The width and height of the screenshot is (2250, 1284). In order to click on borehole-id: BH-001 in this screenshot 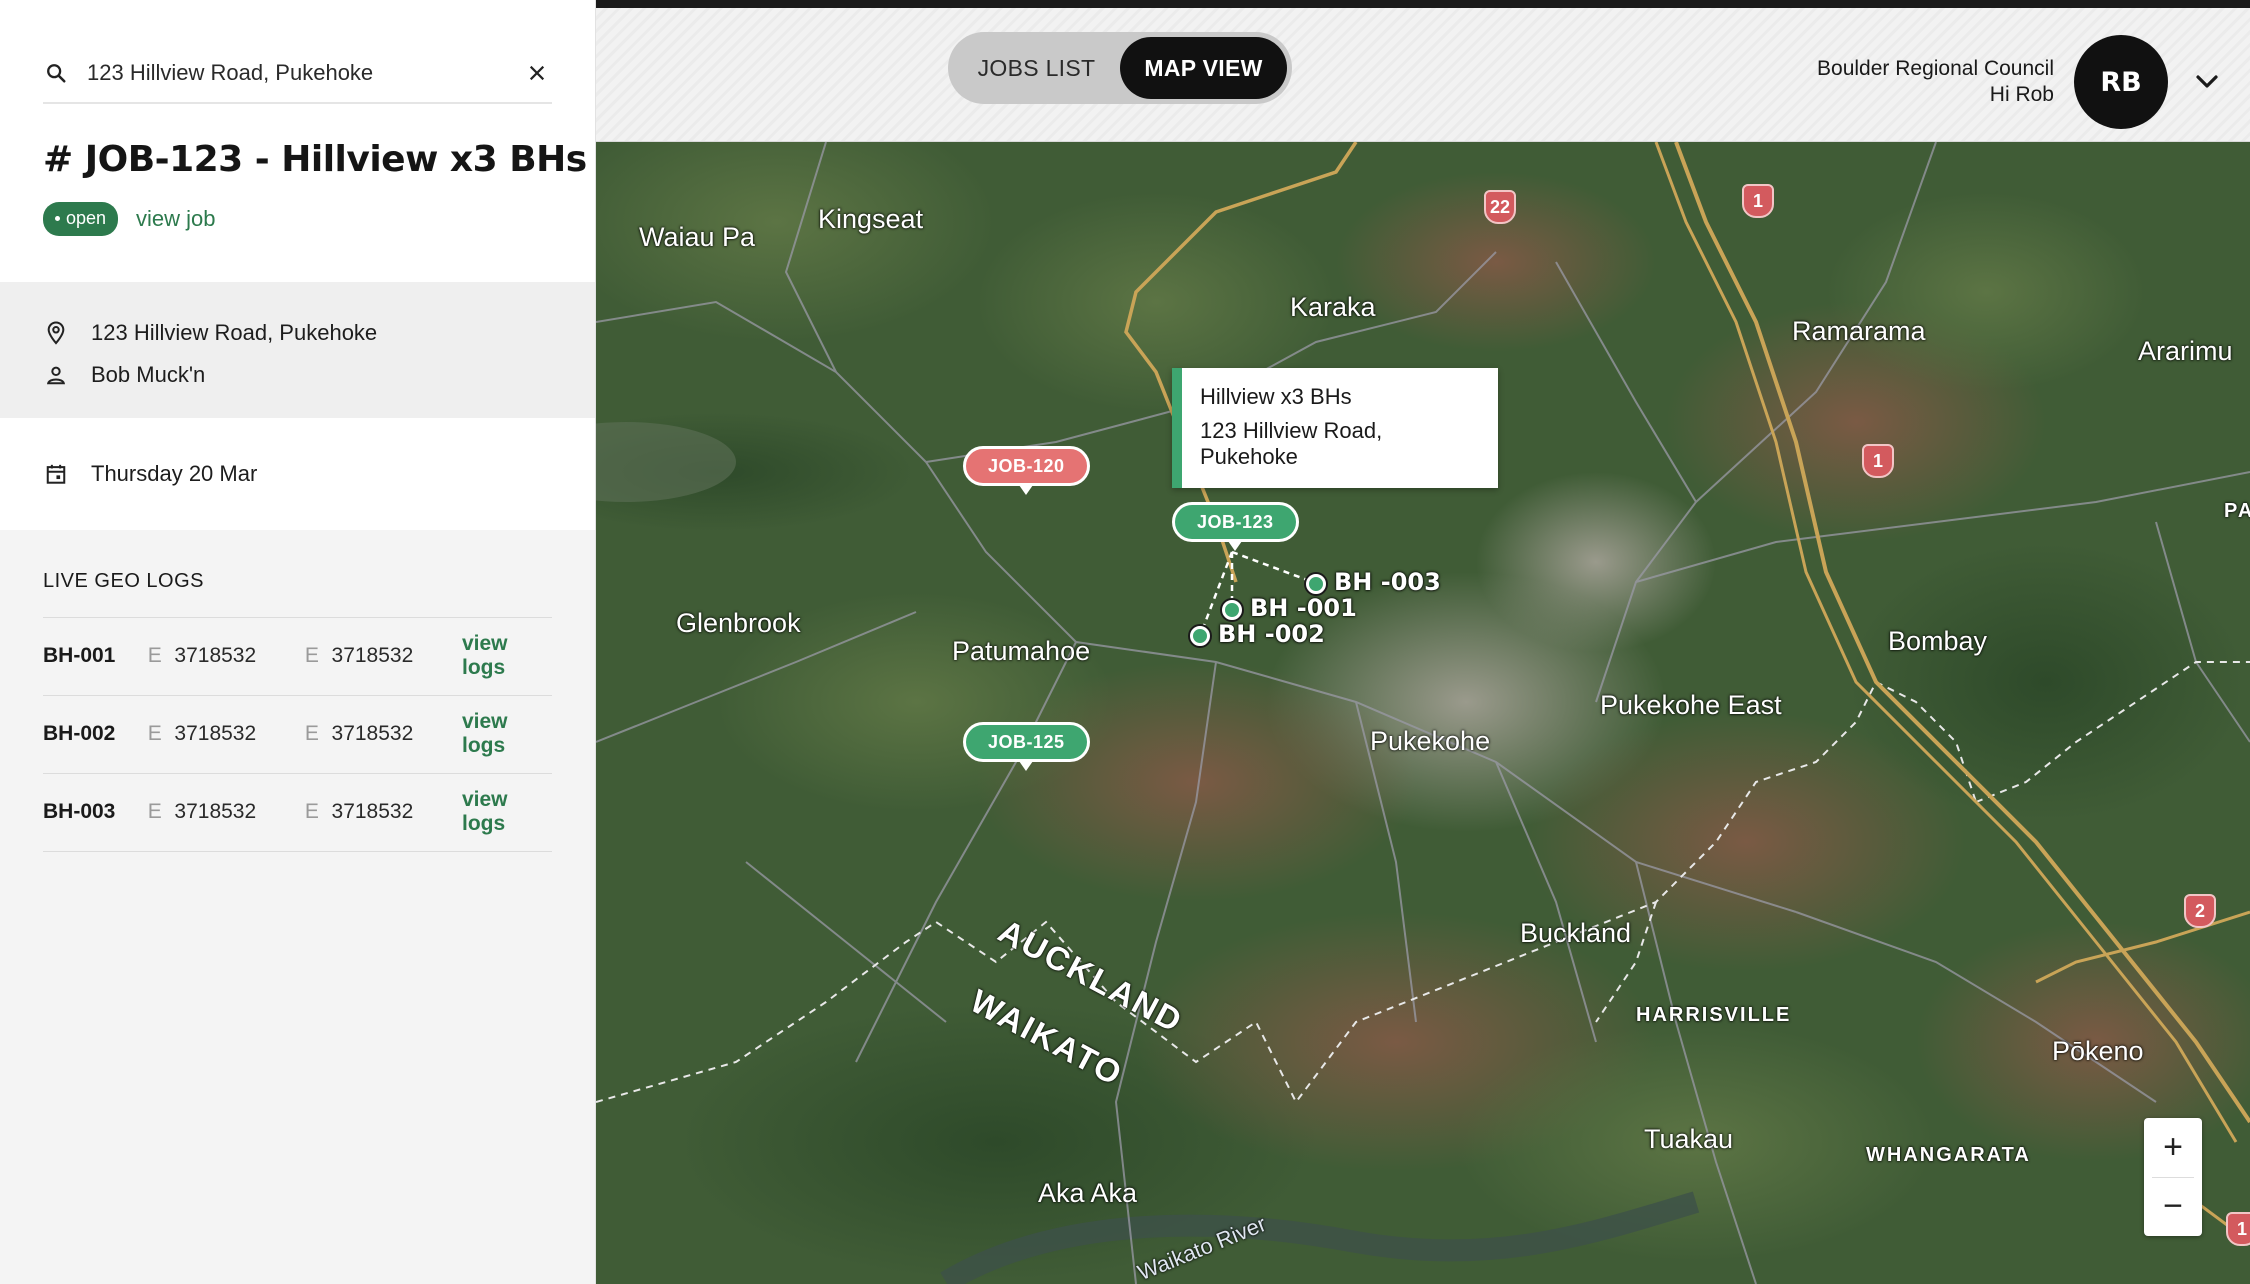, I will do `click(79, 656)`.